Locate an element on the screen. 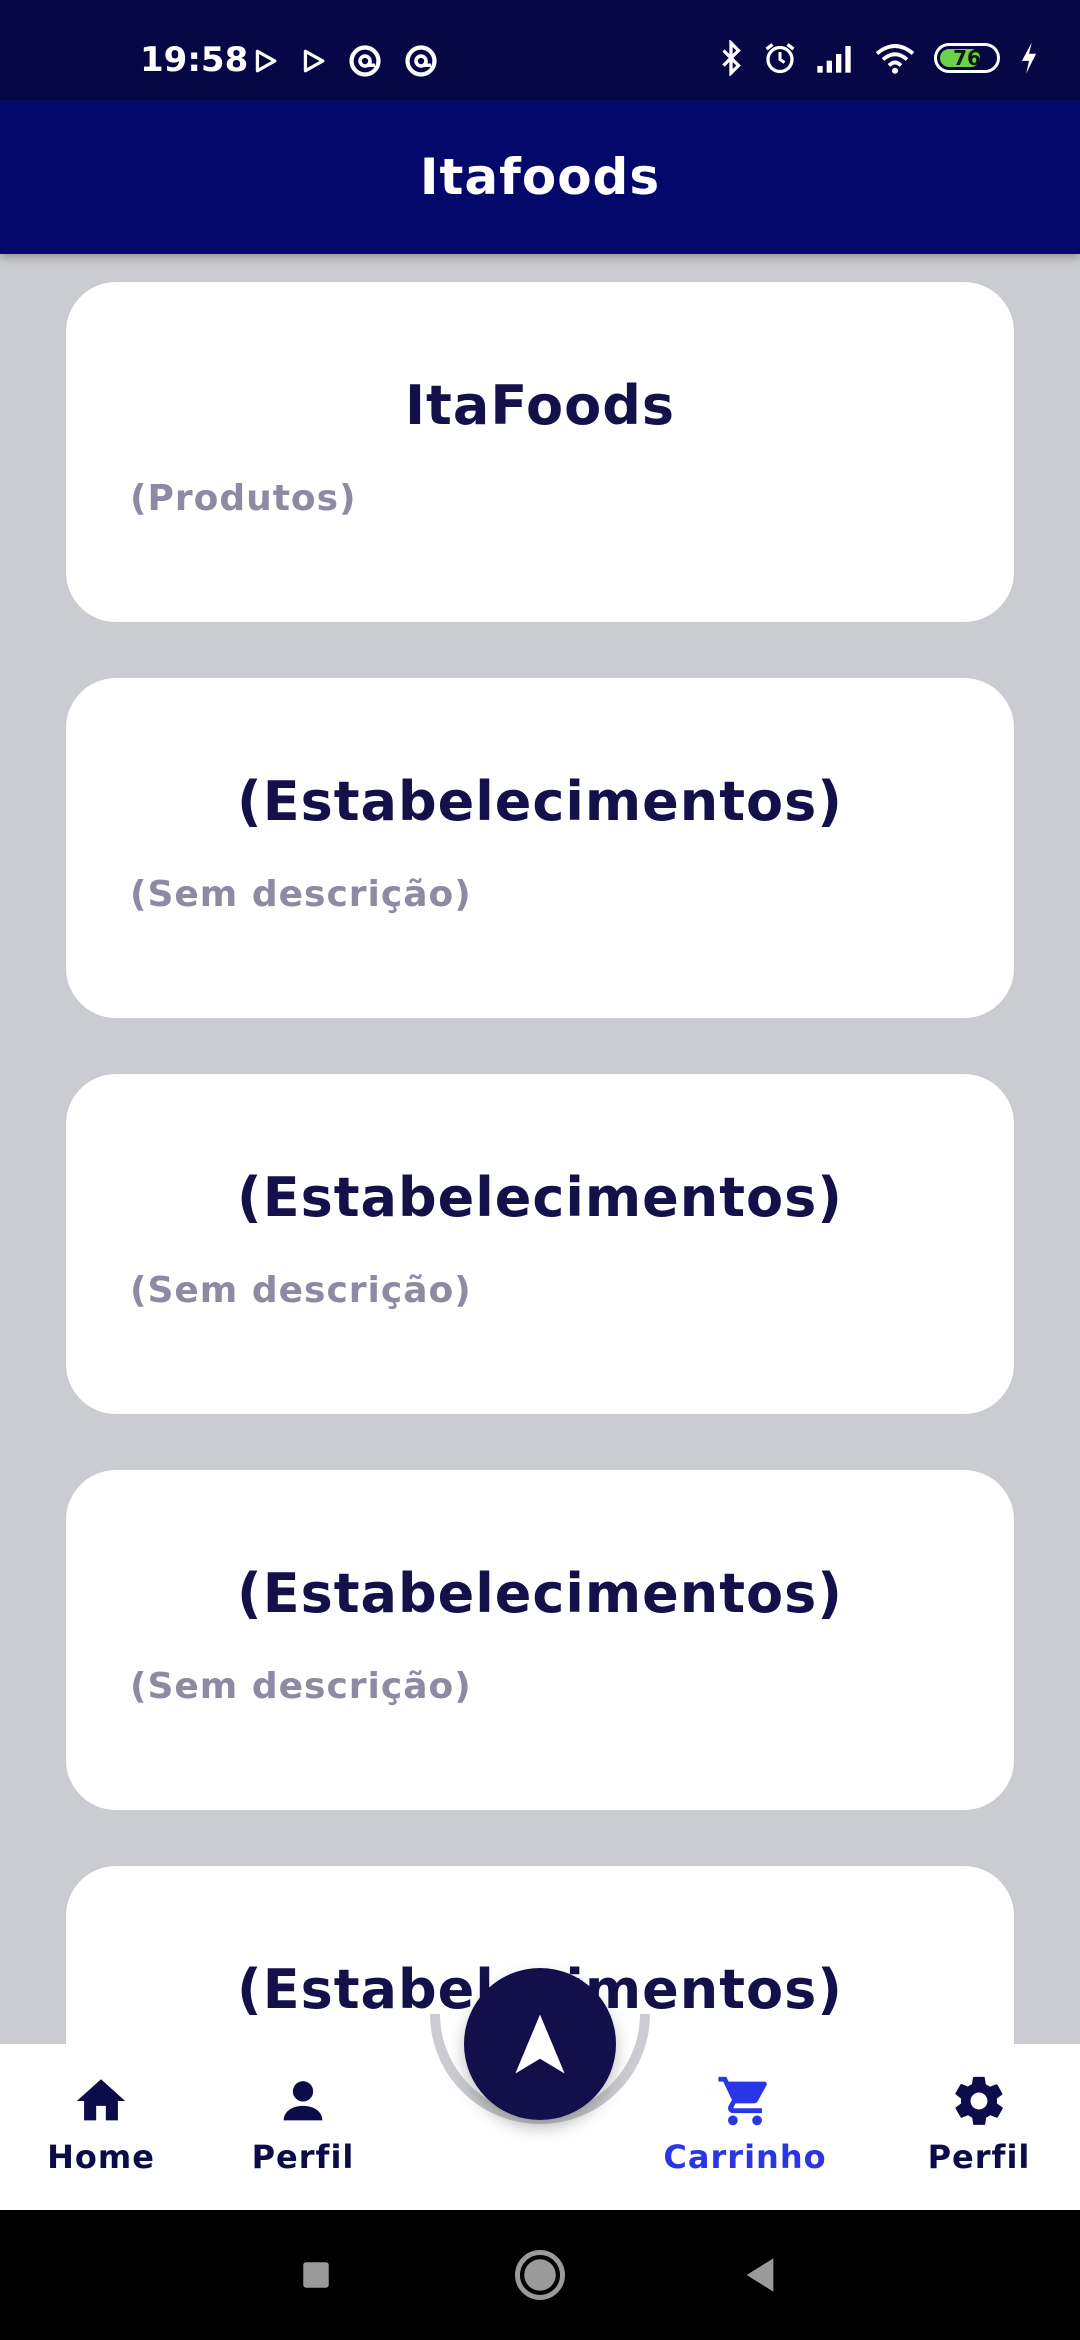  battery-icon: 76 is located at coordinates (967, 58).